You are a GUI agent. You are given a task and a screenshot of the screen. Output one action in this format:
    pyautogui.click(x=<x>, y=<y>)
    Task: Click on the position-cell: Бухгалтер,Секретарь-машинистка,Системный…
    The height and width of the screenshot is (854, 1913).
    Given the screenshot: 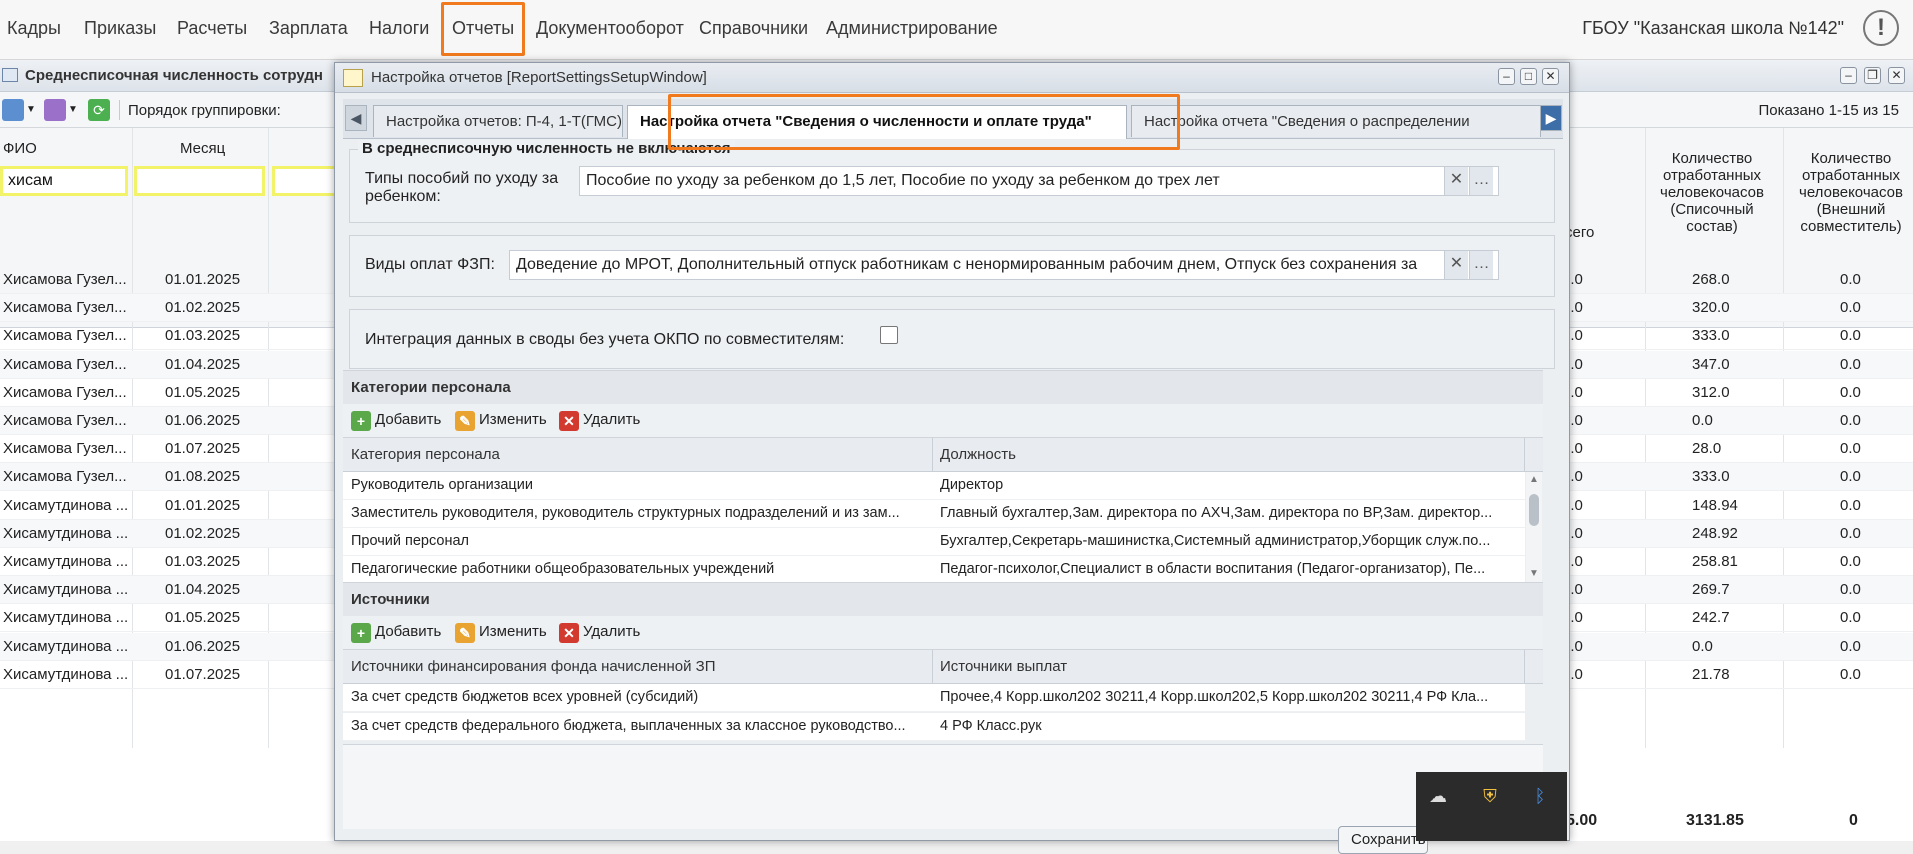 What is the action you would take?
    pyautogui.click(x=1215, y=541)
    